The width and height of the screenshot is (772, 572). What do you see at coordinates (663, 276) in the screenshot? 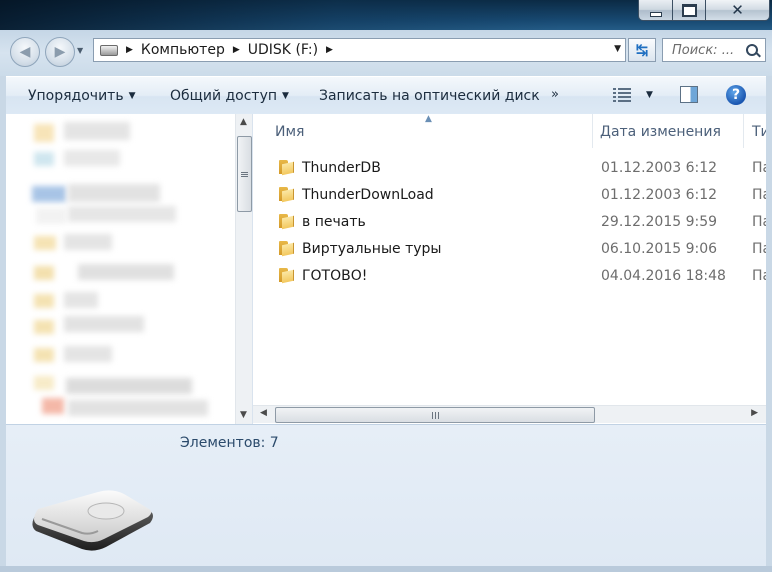
I see `file-date: 04.04.2016 18:48` at bounding box center [663, 276].